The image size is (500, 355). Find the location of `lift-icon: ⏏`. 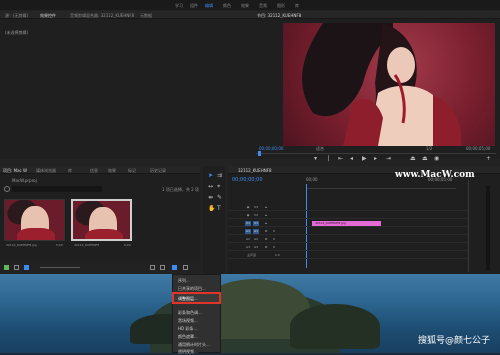

lift-icon: ⏏ is located at coordinates (413, 159).